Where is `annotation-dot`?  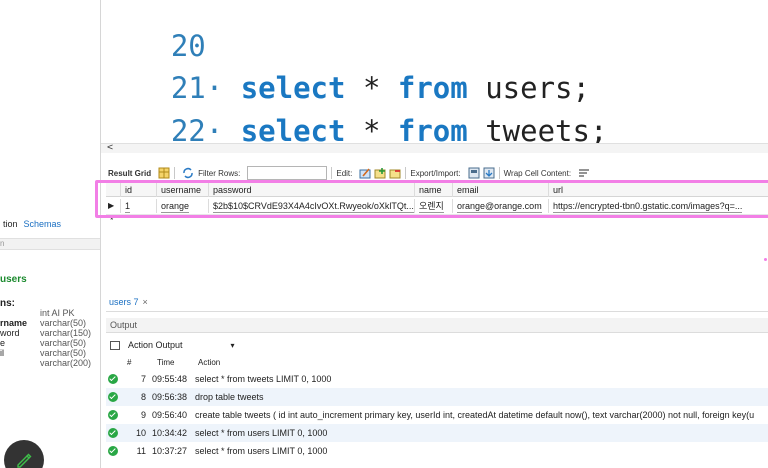 annotation-dot is located at coordinates (765, 259).